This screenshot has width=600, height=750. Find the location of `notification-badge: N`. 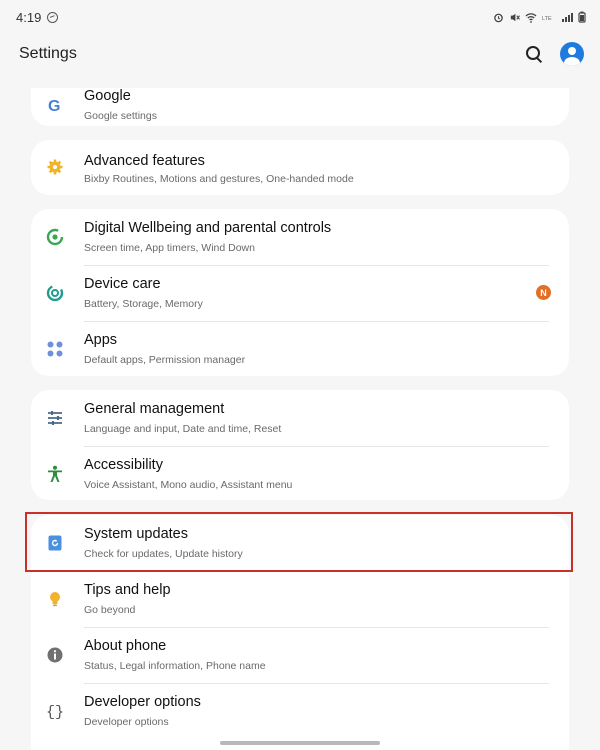

notification-badge: N is located at coordinates (543, 292).